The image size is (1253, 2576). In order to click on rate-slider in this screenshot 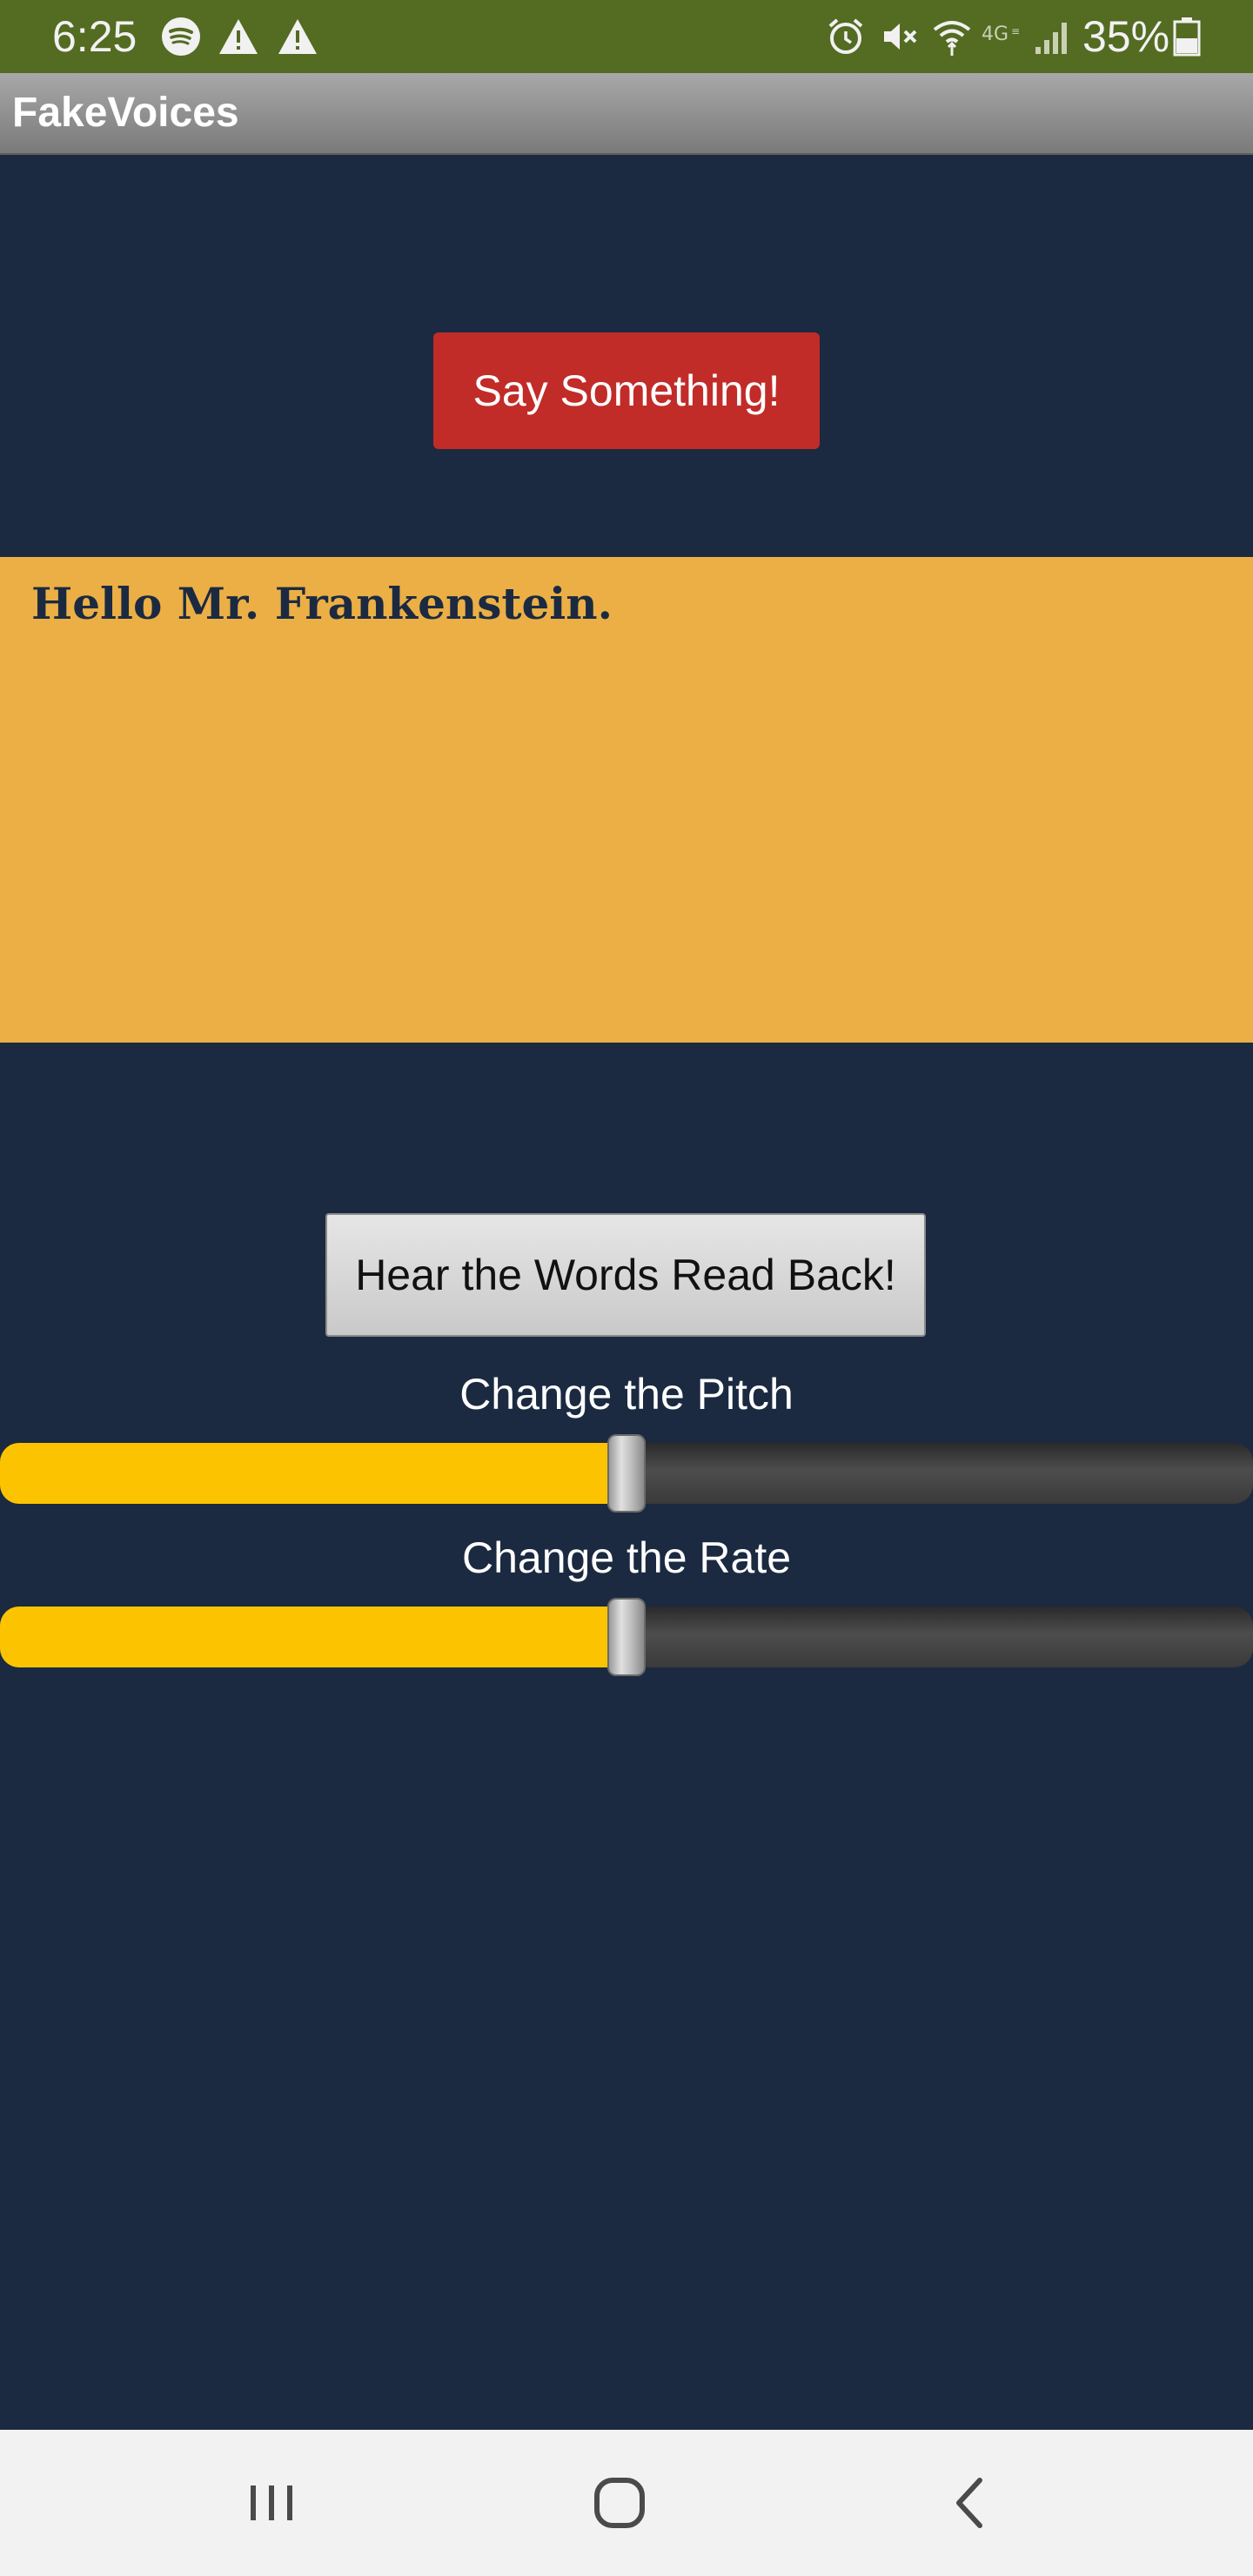, I will do `click(626, 1637)`.